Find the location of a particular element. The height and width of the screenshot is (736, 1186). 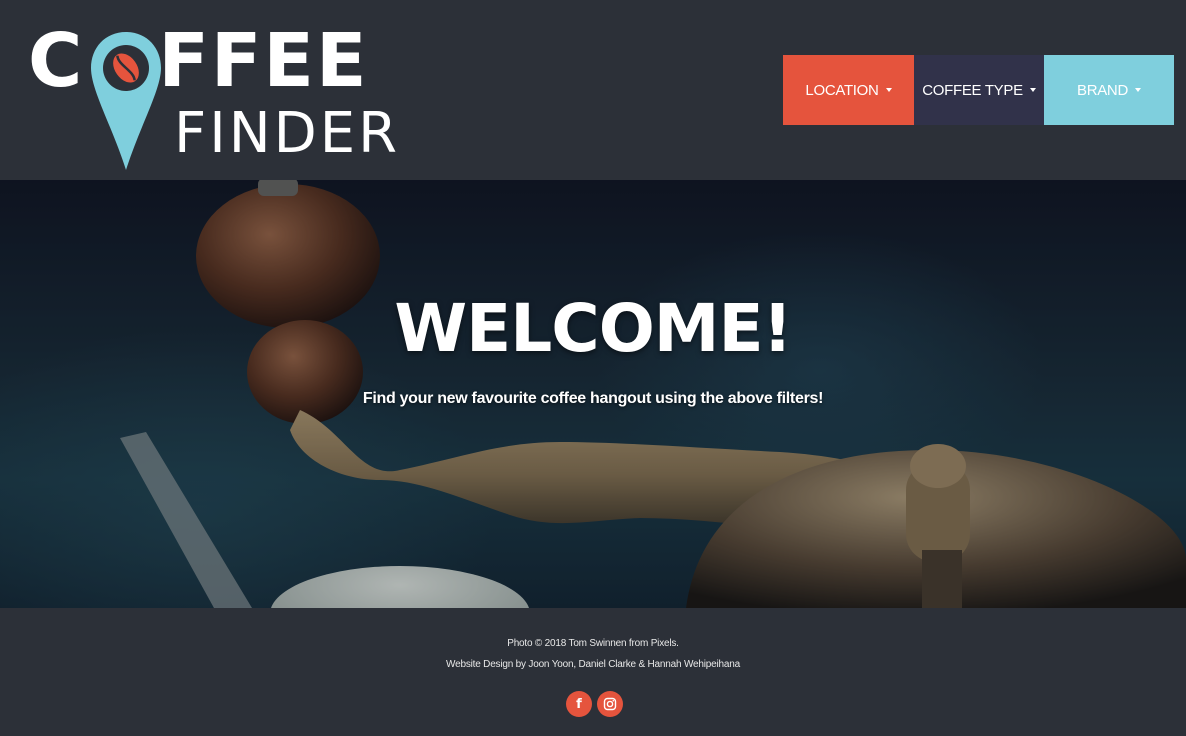

coffee-finder-logo: C FFEE FINDER is located at coordinates (214, 94).